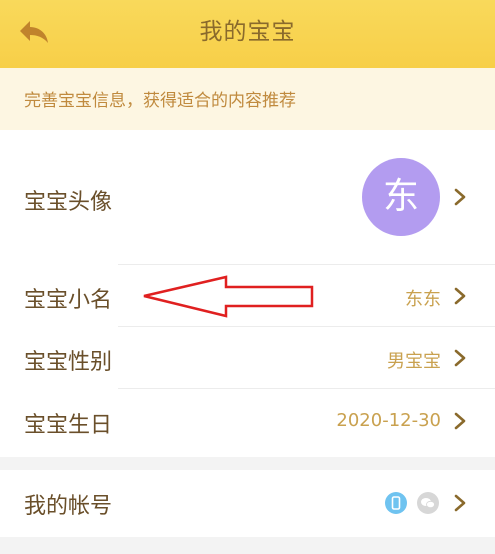  I want to click on info-notice-text: 完善宝宝信息，获得适合的内容推荐, so click(160, 101).